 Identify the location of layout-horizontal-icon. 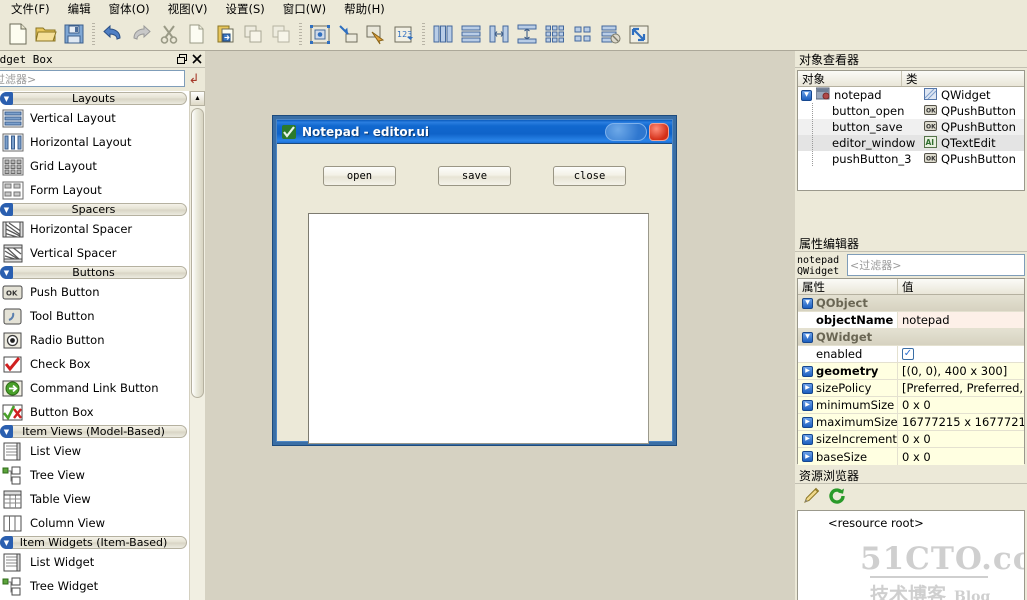
(443, 34).